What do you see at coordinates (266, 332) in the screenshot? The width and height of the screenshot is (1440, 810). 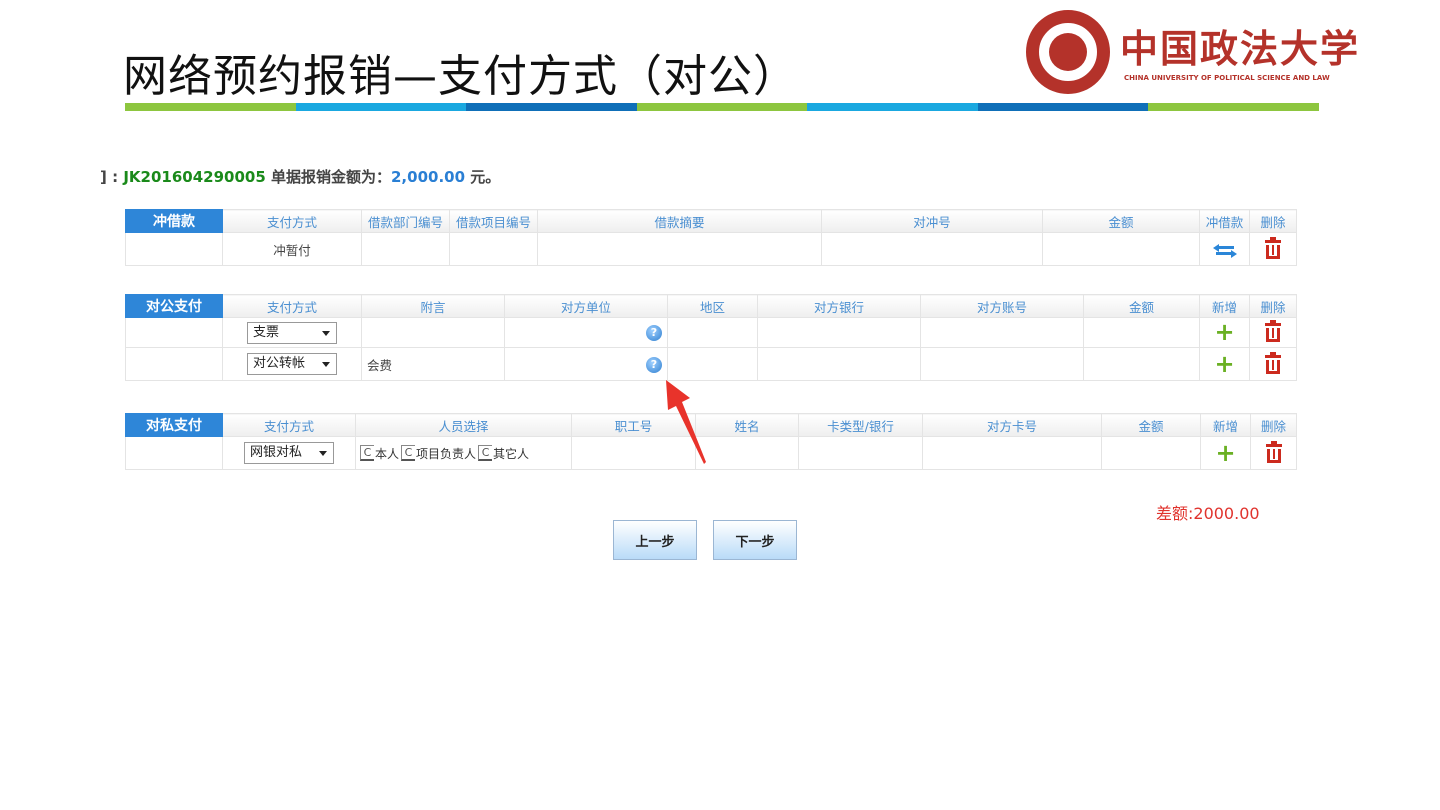 I see `select-value: 支票` at bounding box center [266, 332].